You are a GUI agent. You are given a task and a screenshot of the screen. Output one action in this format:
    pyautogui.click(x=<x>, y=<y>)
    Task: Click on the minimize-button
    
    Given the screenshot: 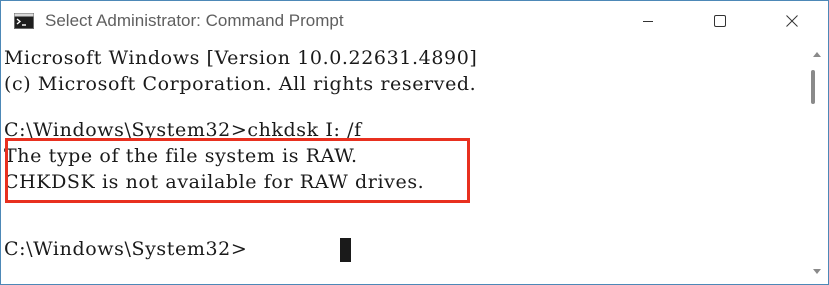 What is the action you would take?
    pyautogui.click(x=648, y=23)
    